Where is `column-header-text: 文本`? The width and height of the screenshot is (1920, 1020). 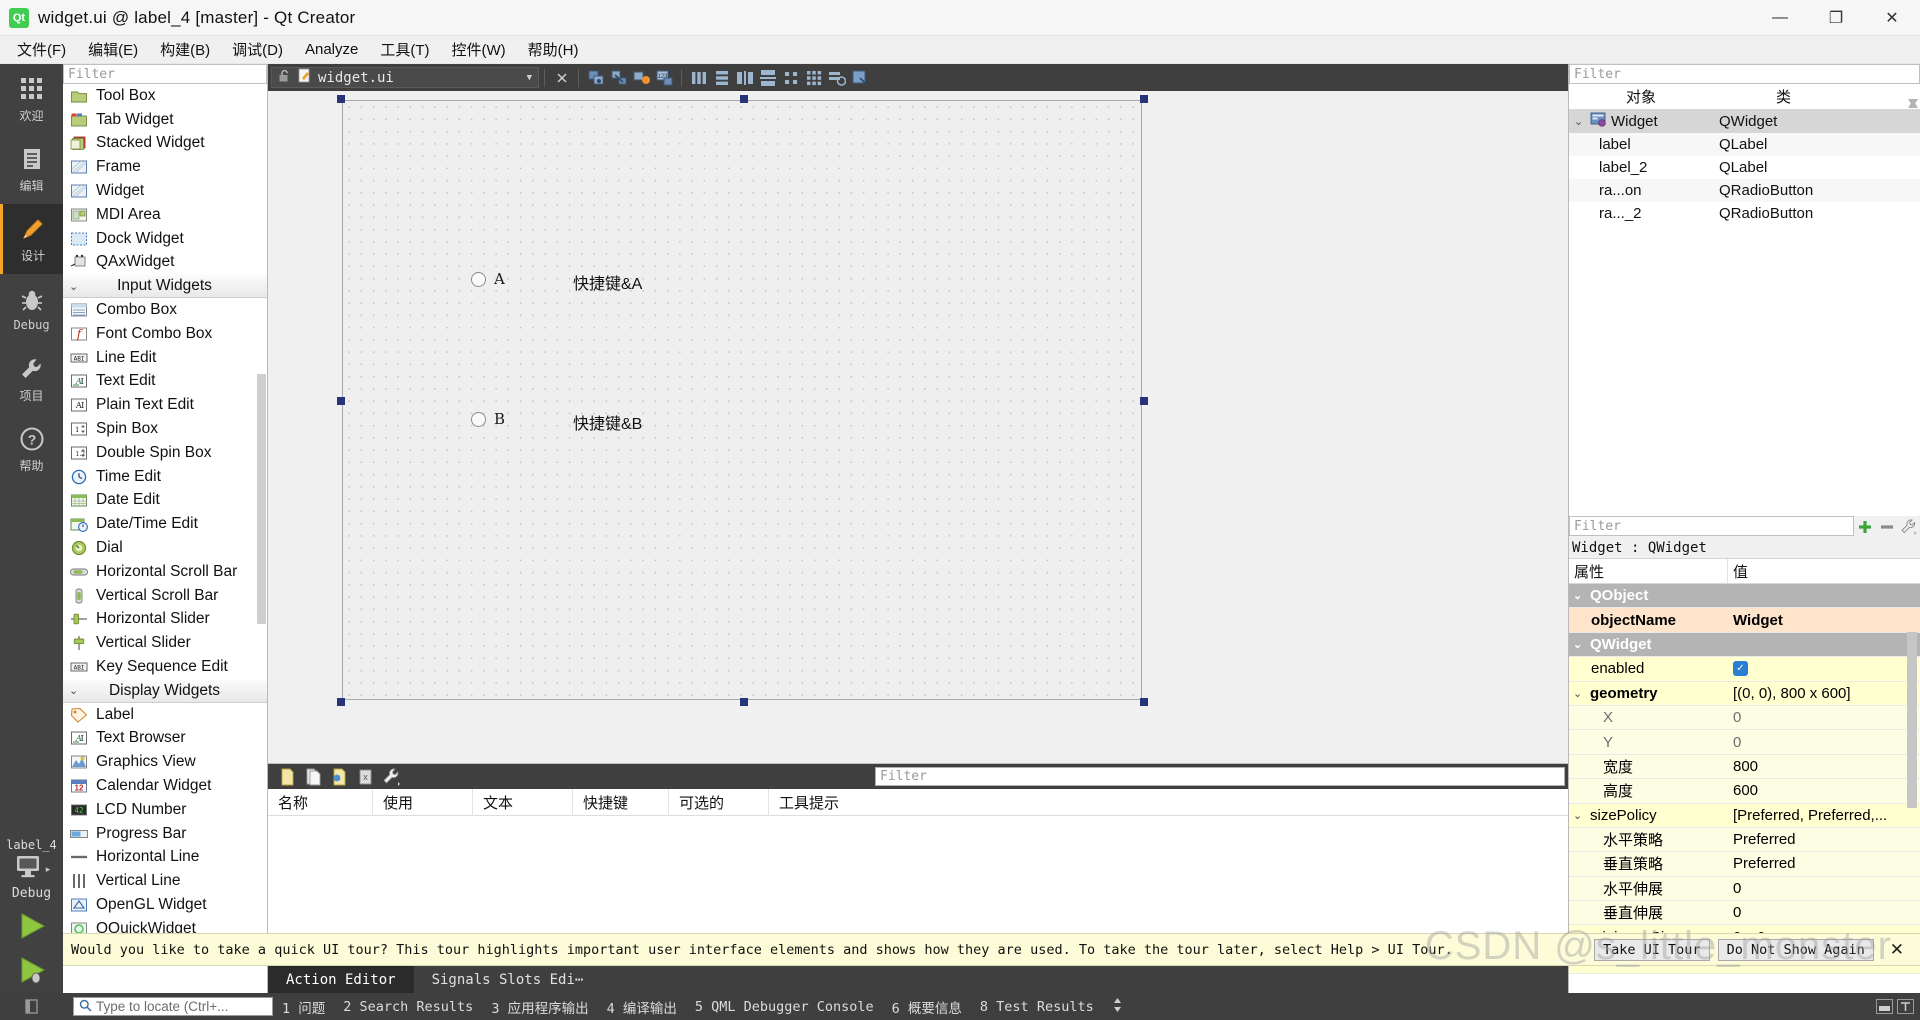 column-header-text: 文本 is located at coordinates (523, 802).